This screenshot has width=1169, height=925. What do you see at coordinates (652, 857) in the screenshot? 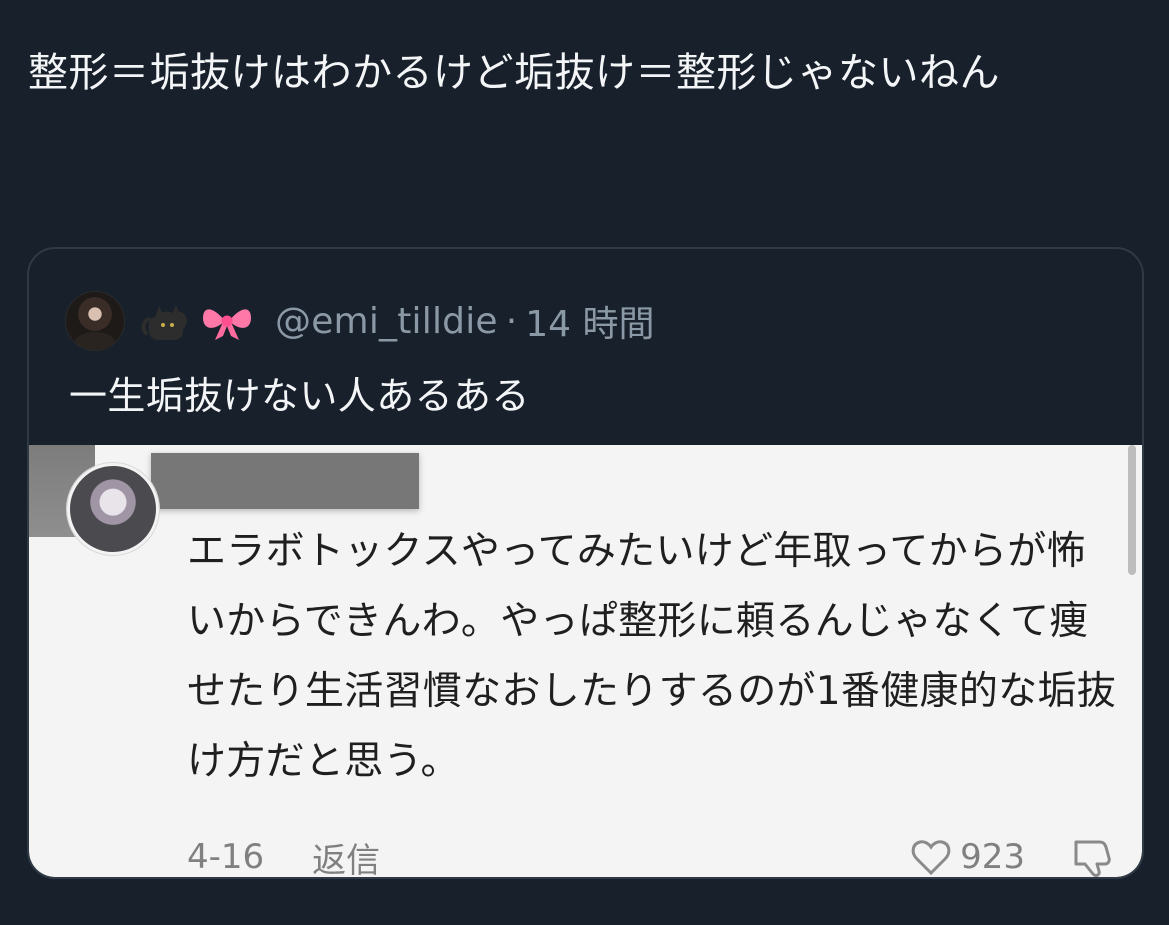
I see `comment-footer: 4-16 返信 923` at bounding box center [652, 857].